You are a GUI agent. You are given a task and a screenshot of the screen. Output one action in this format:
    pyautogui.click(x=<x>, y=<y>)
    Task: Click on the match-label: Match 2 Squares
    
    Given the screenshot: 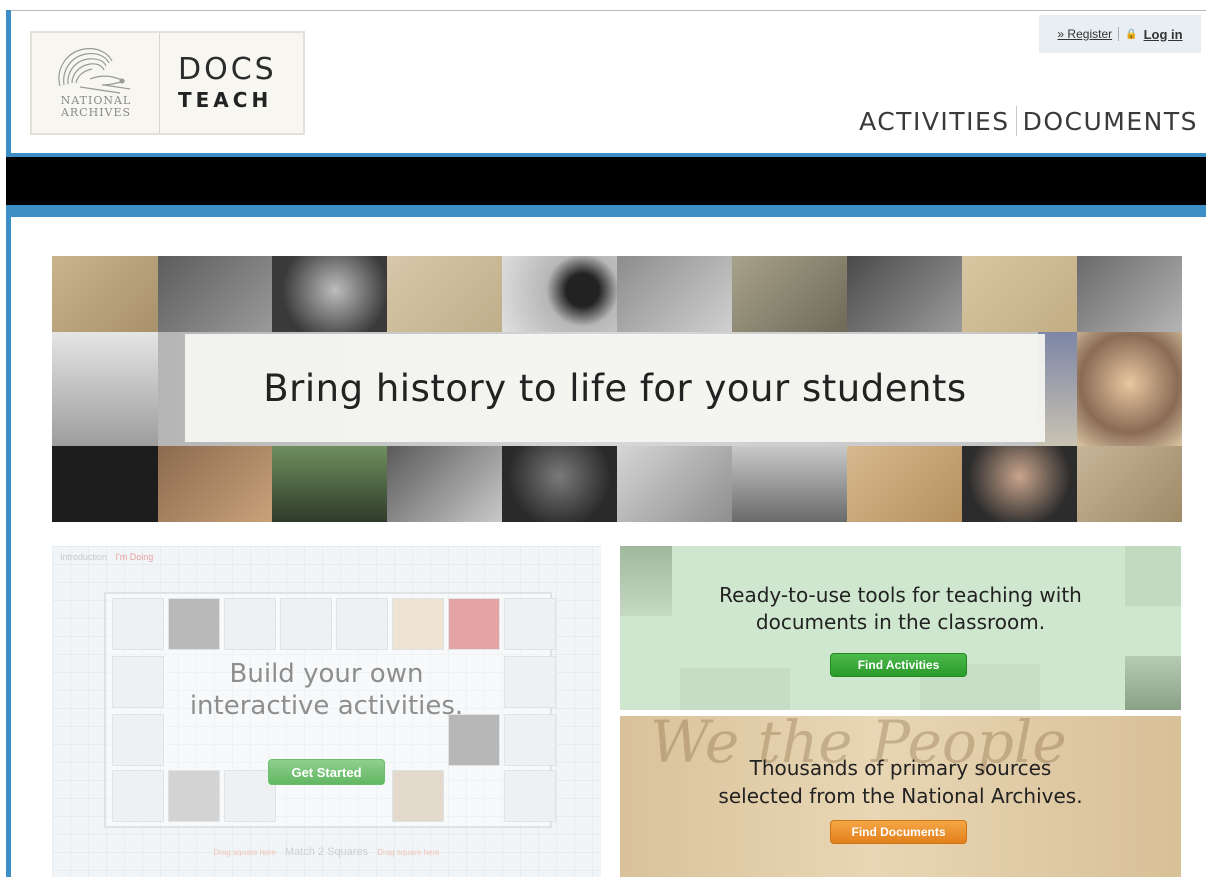 What is the action you would take?
    pyautogui.click(x=326, y=852)
    